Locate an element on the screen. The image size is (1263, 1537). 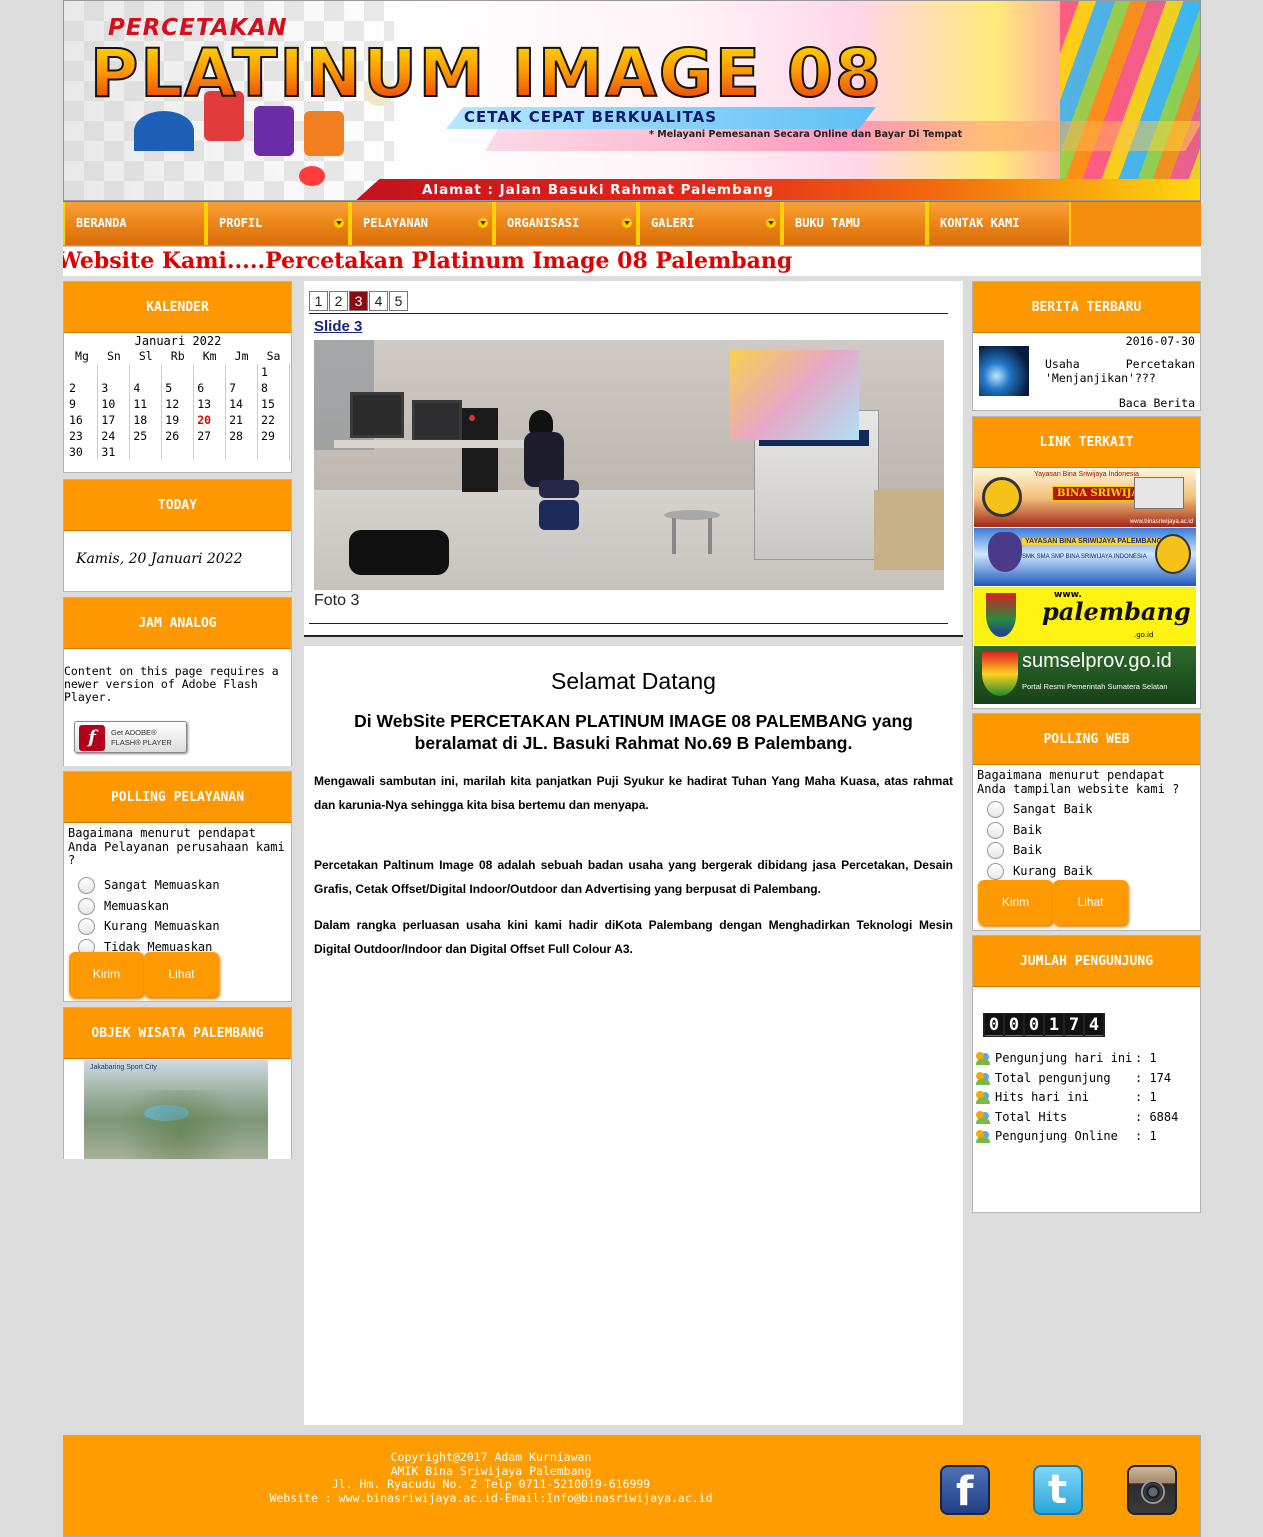
calendar-day: 23 is located at coordinates (82, 436).